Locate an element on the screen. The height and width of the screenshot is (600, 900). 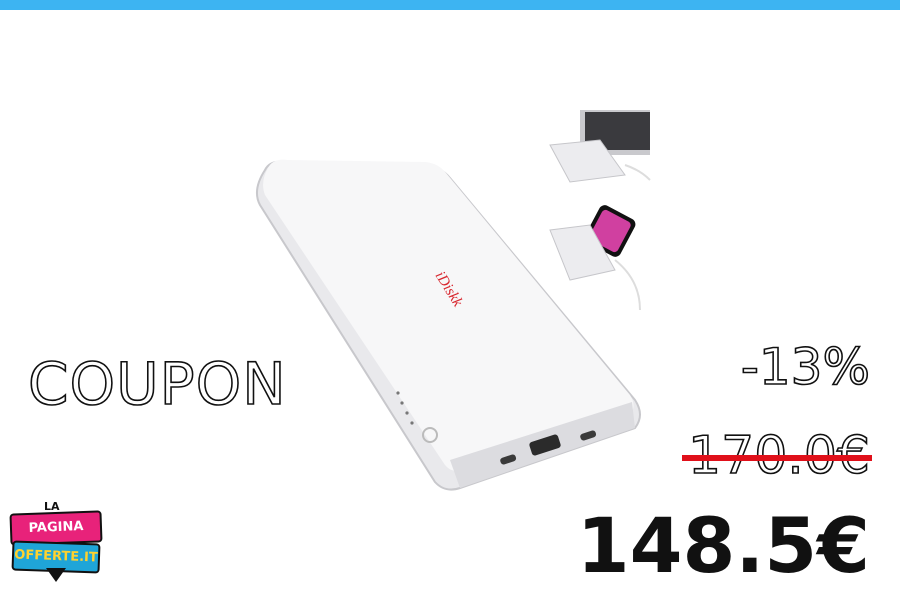
discount-badge: -13% is located at coordinates (805, 367).